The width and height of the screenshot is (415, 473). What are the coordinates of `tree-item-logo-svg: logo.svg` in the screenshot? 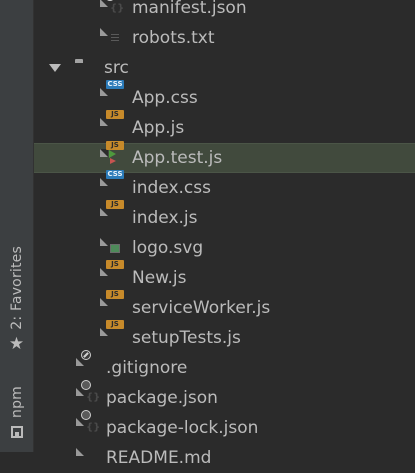 It's located at (224, 248).